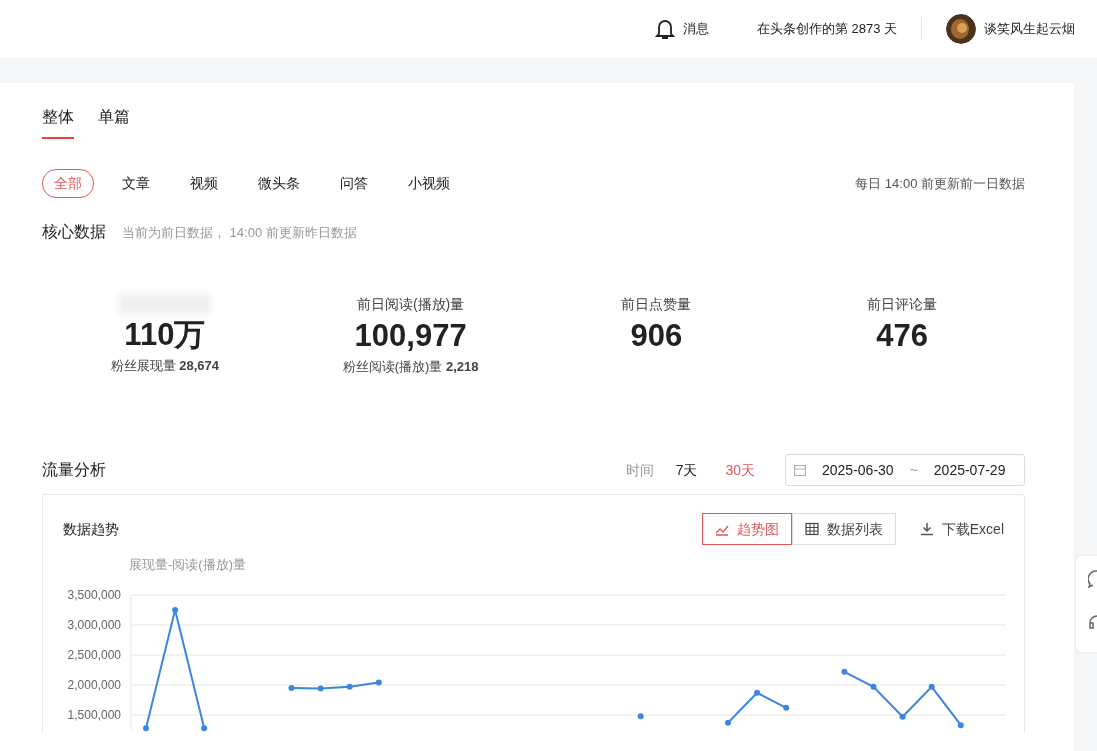 This screenshot has width=1097, height=751. I want to click on time-range-tab: 30天, so click(740, 470).